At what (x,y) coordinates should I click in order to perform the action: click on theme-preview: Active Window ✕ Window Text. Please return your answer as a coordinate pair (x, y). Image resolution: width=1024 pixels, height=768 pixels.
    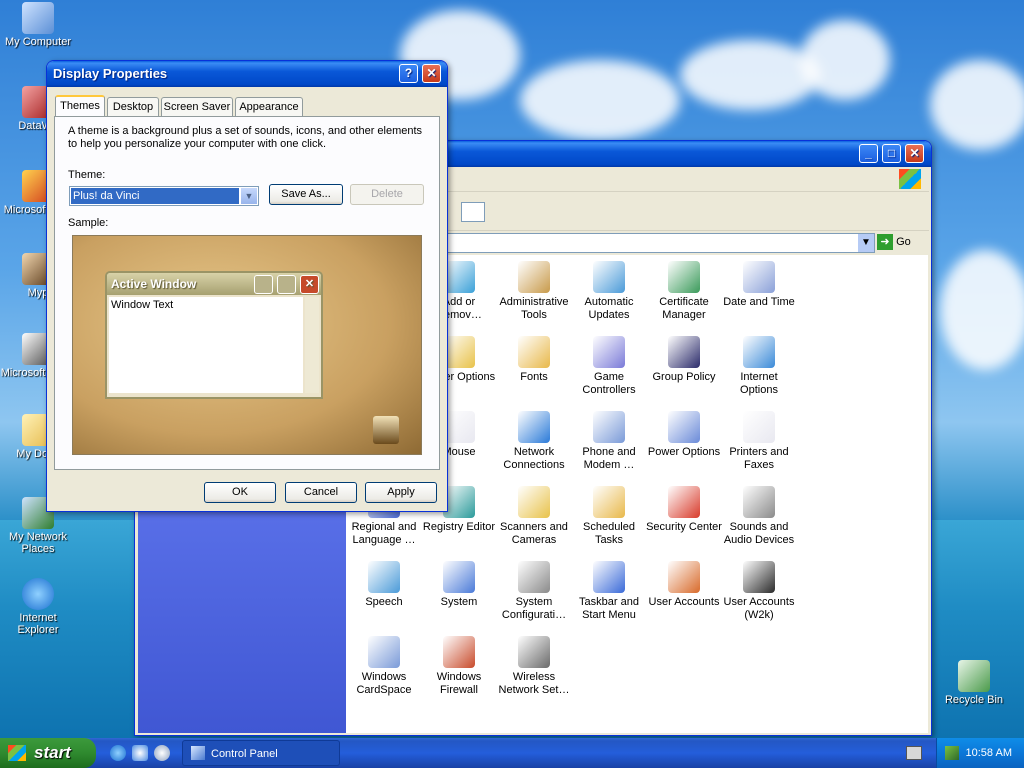
    Looking at the image, I should click on (247, 345).